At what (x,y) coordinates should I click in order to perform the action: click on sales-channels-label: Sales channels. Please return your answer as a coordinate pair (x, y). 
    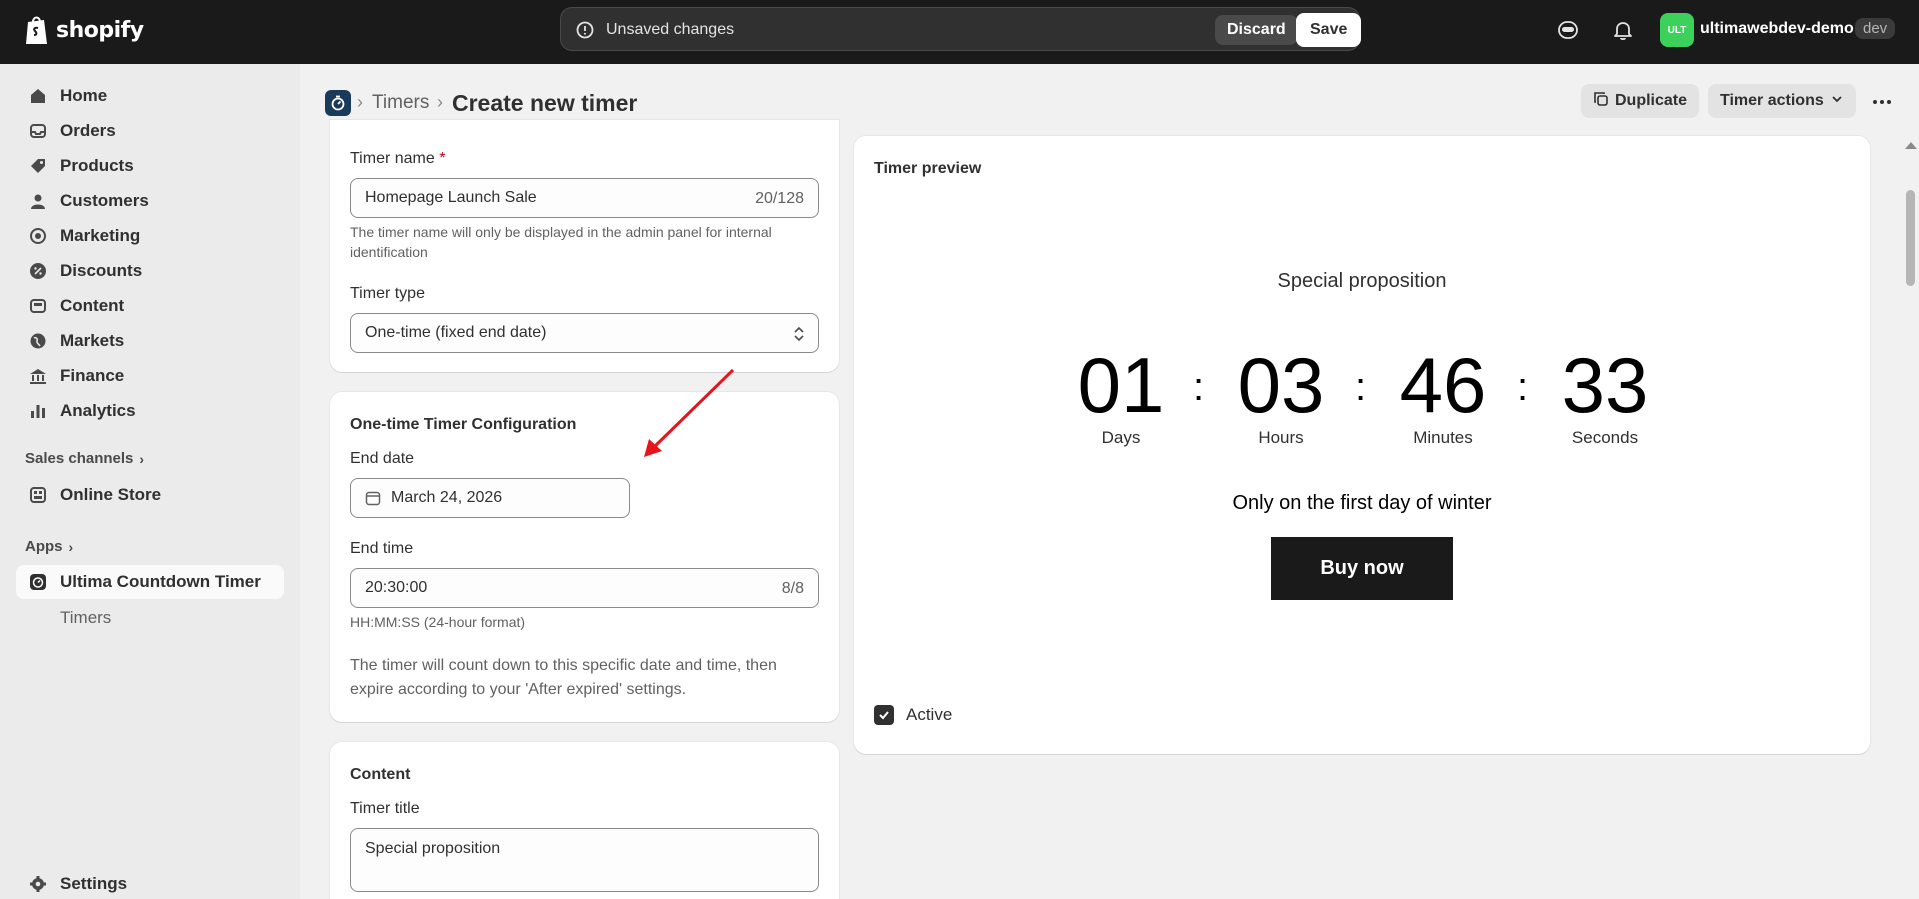
    Looking at the image, I should click on (79, 458).